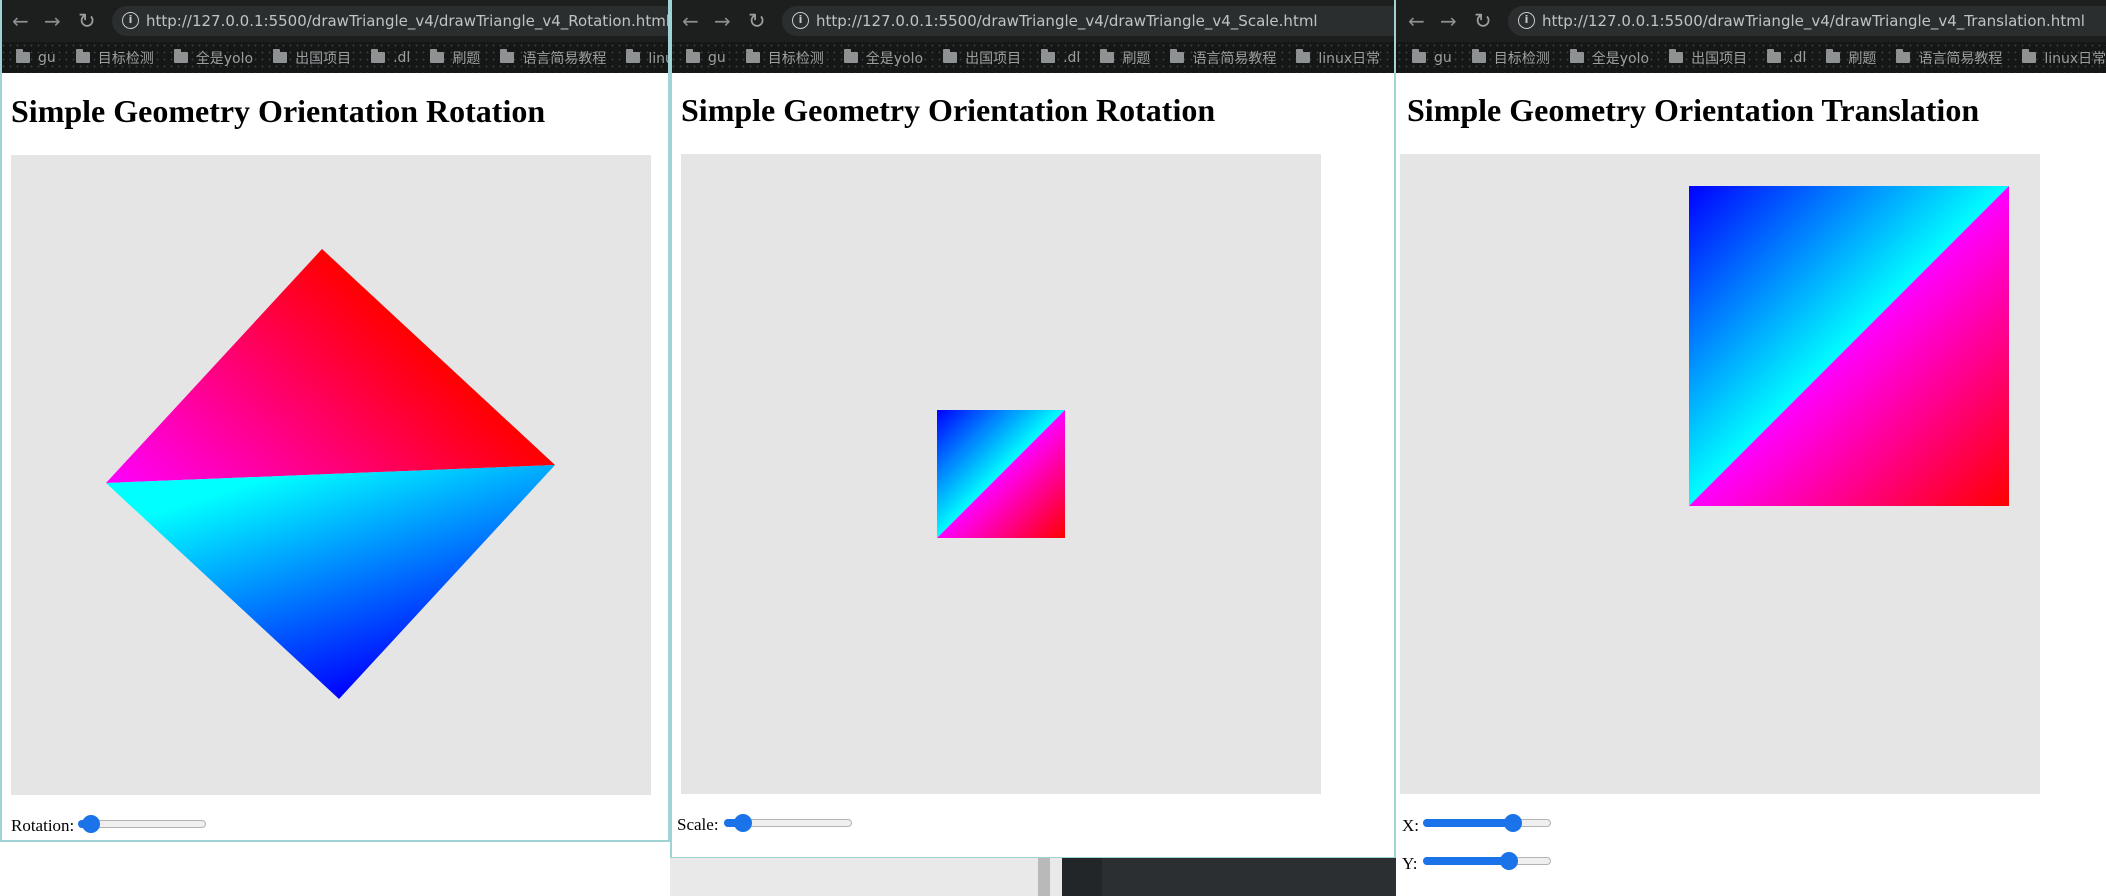 The height and width of the screenshot is (896, 2106). What do you see at coordinates (698, 824) in the screenshot?
I see `scale-label: Scale:` at bounding box center [698, 824].